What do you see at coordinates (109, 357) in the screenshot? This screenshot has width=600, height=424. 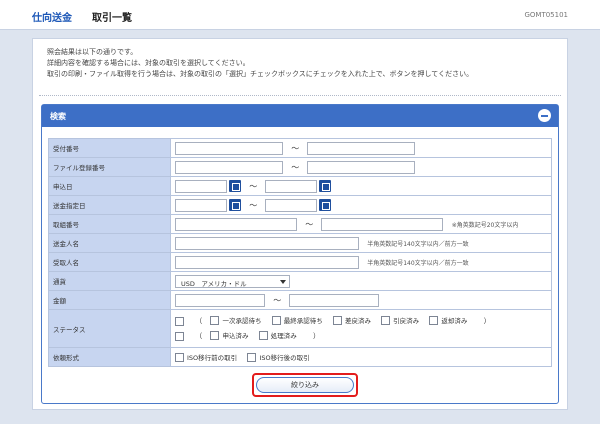 I see `label-request-type: 依頼形式` at bounding box center [109, 357].